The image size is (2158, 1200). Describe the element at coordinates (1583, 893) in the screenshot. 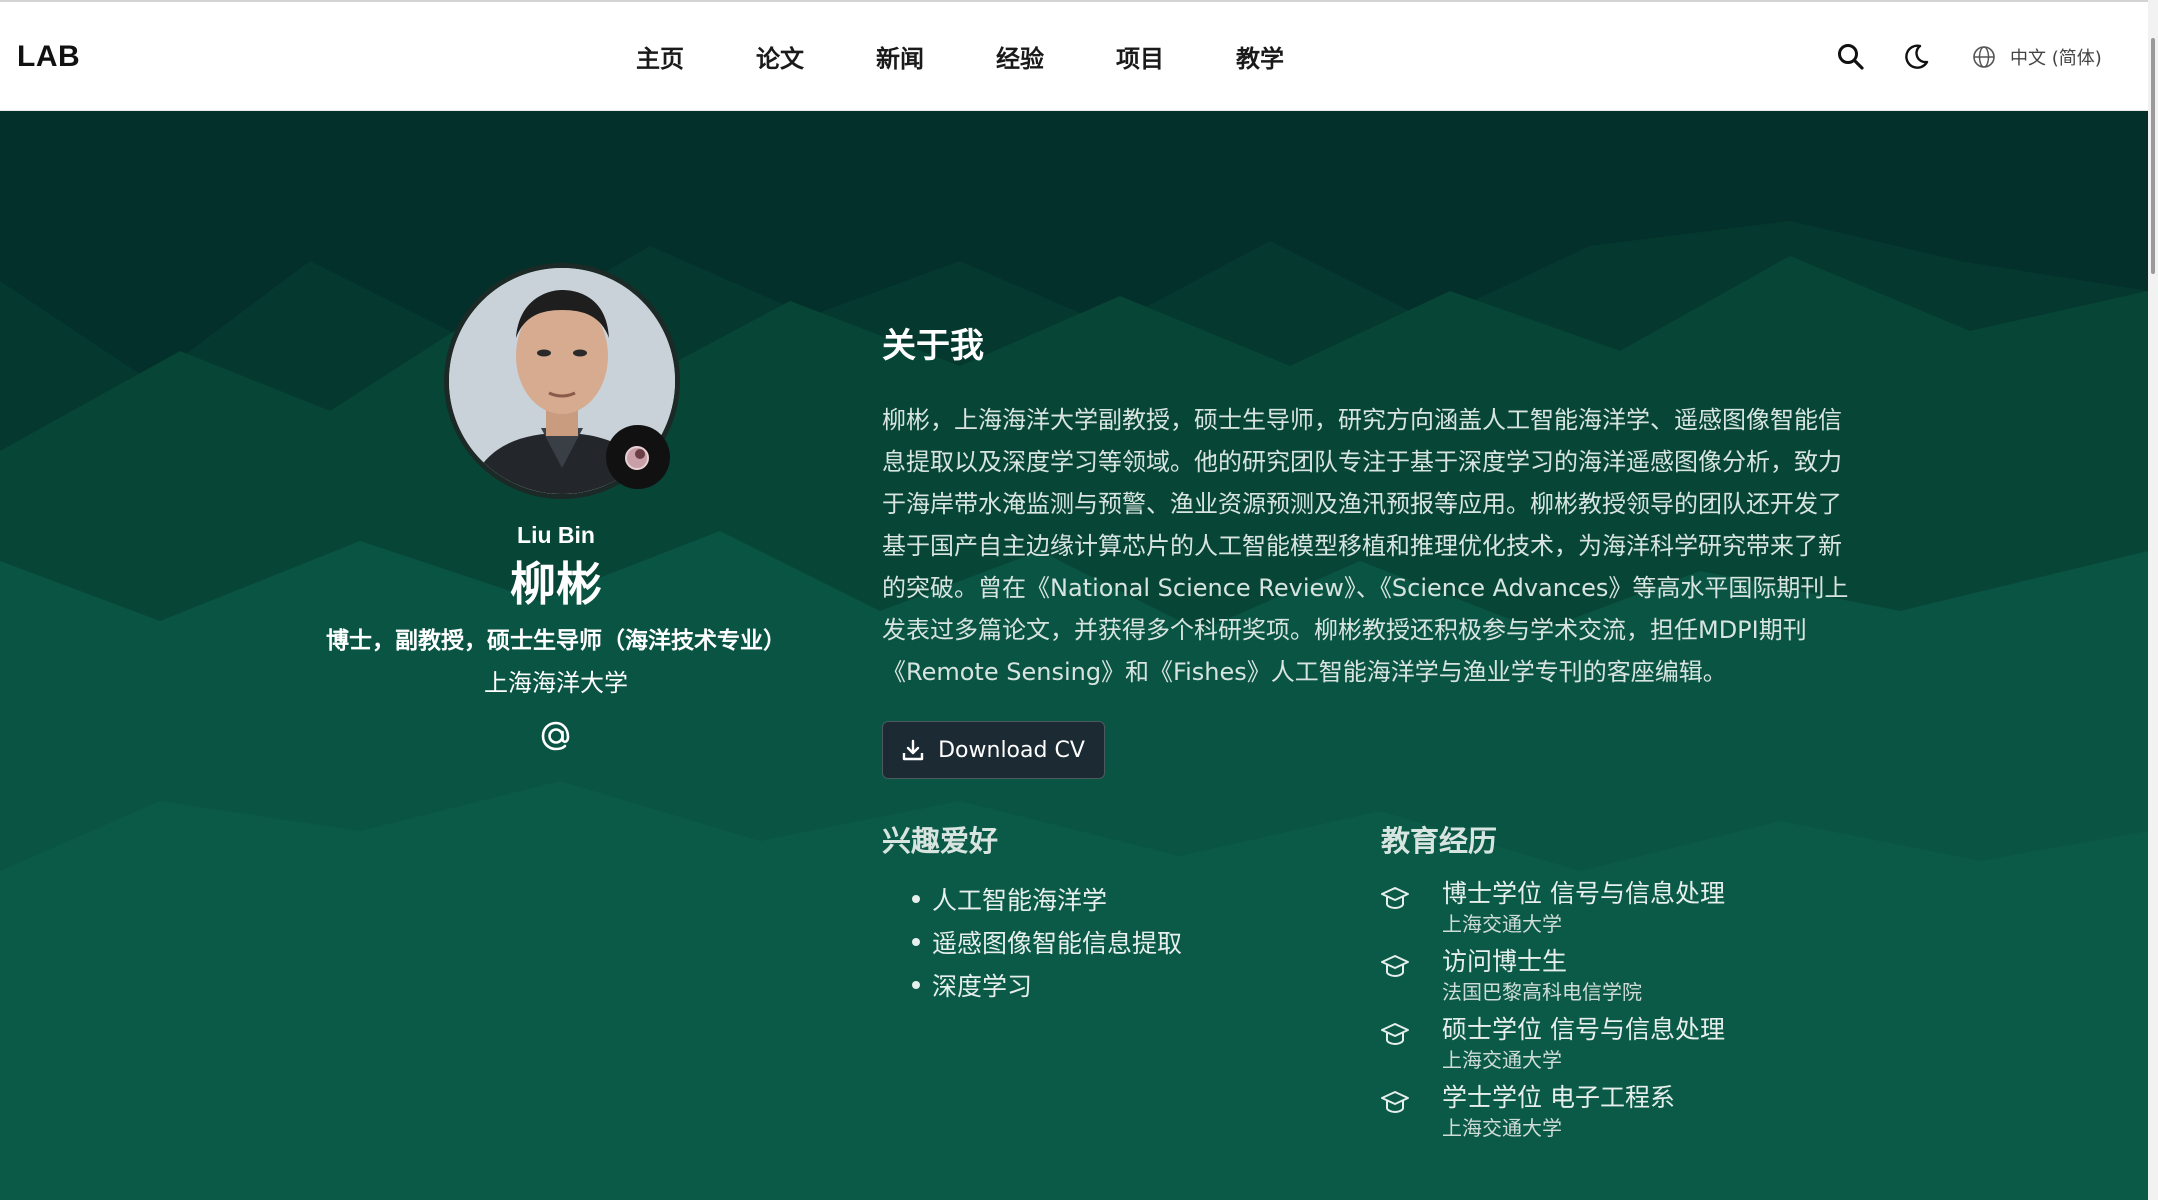

I see `education-degree: 博士学位 信号与信息处理` at that location.